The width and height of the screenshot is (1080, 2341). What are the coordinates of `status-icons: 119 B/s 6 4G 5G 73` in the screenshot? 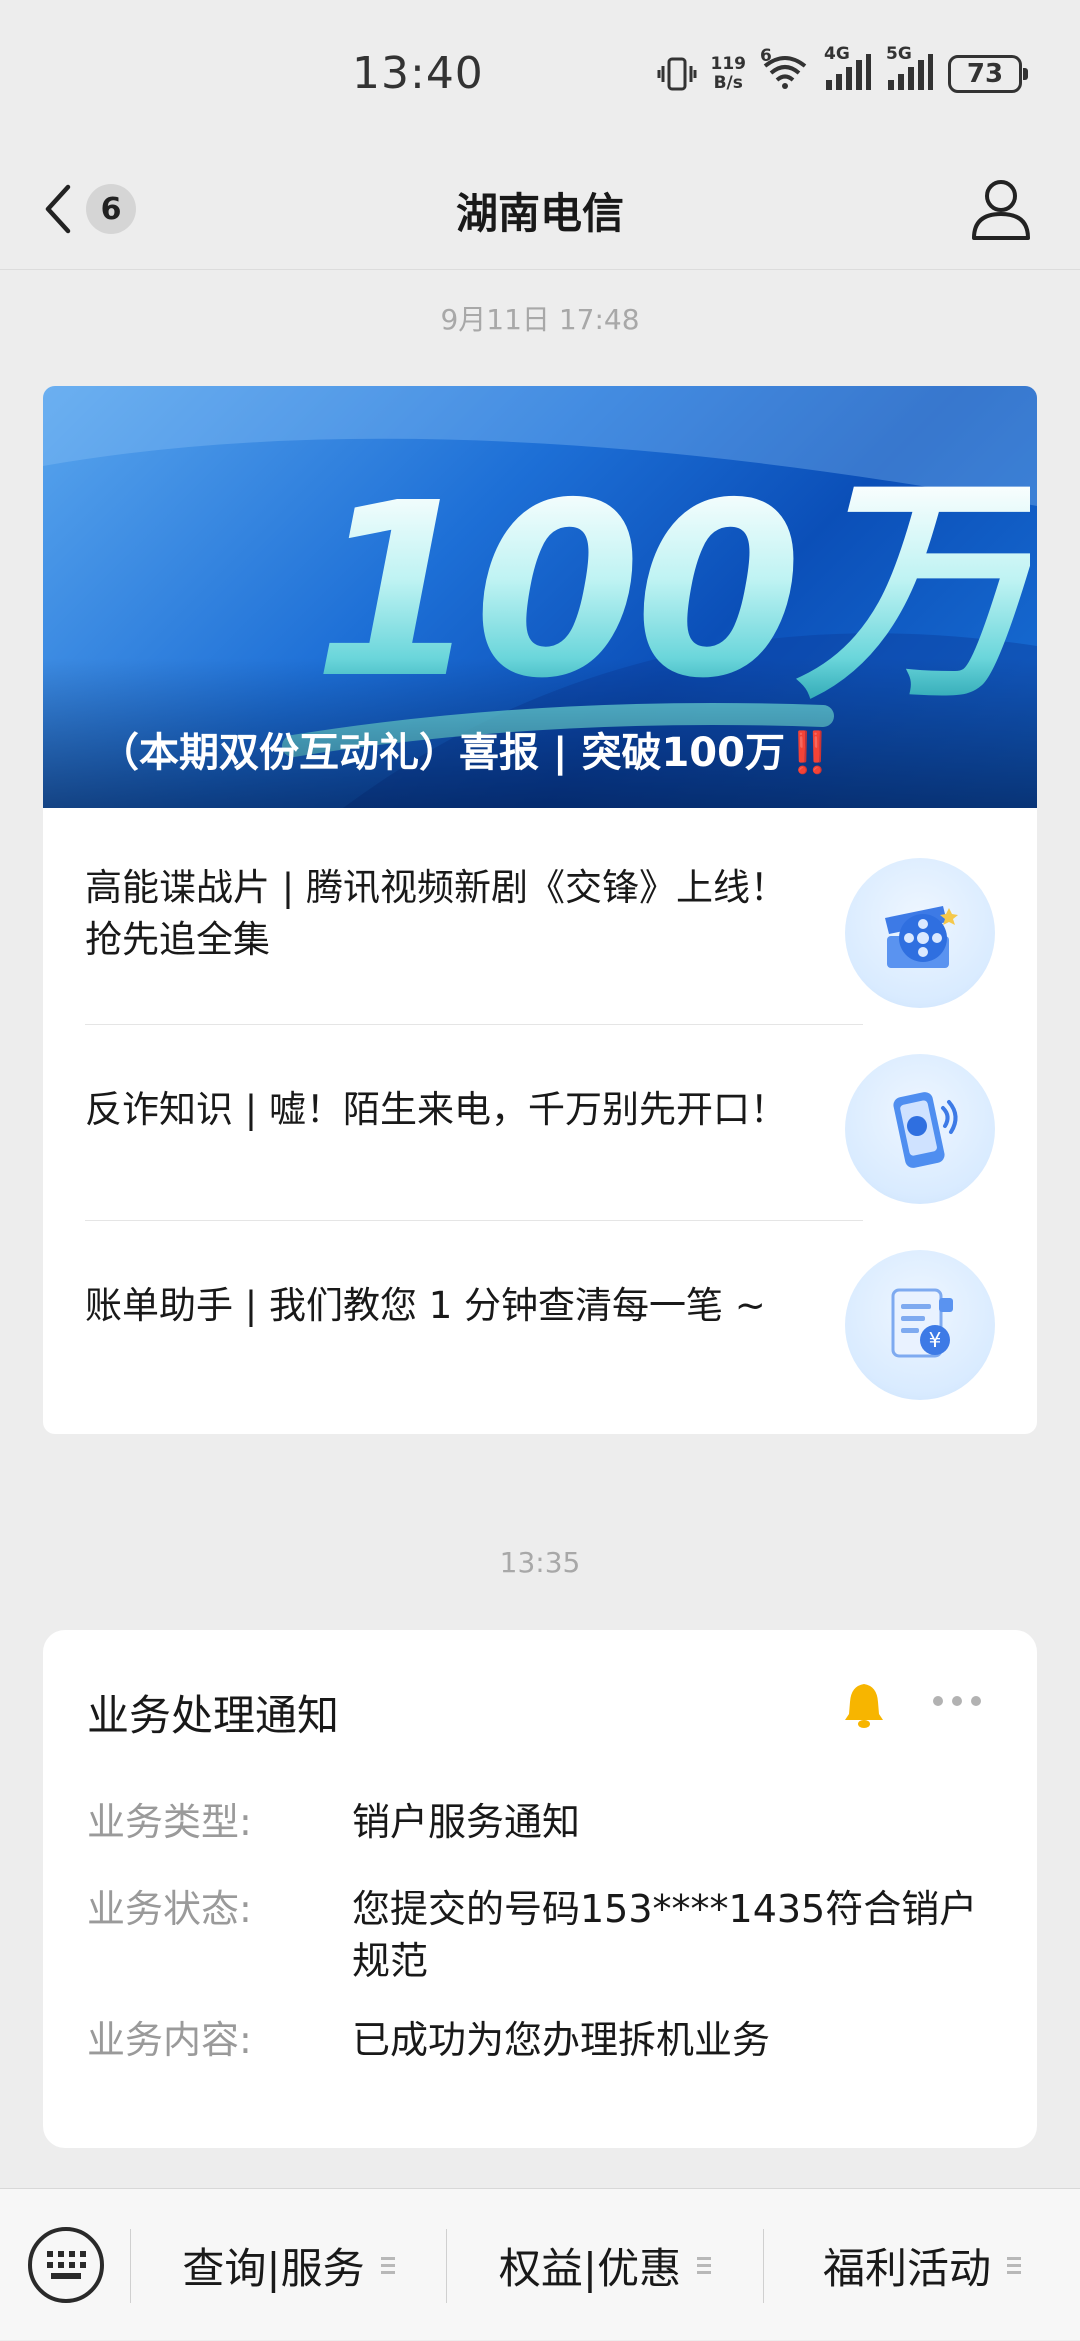 It's located at (842, 70).